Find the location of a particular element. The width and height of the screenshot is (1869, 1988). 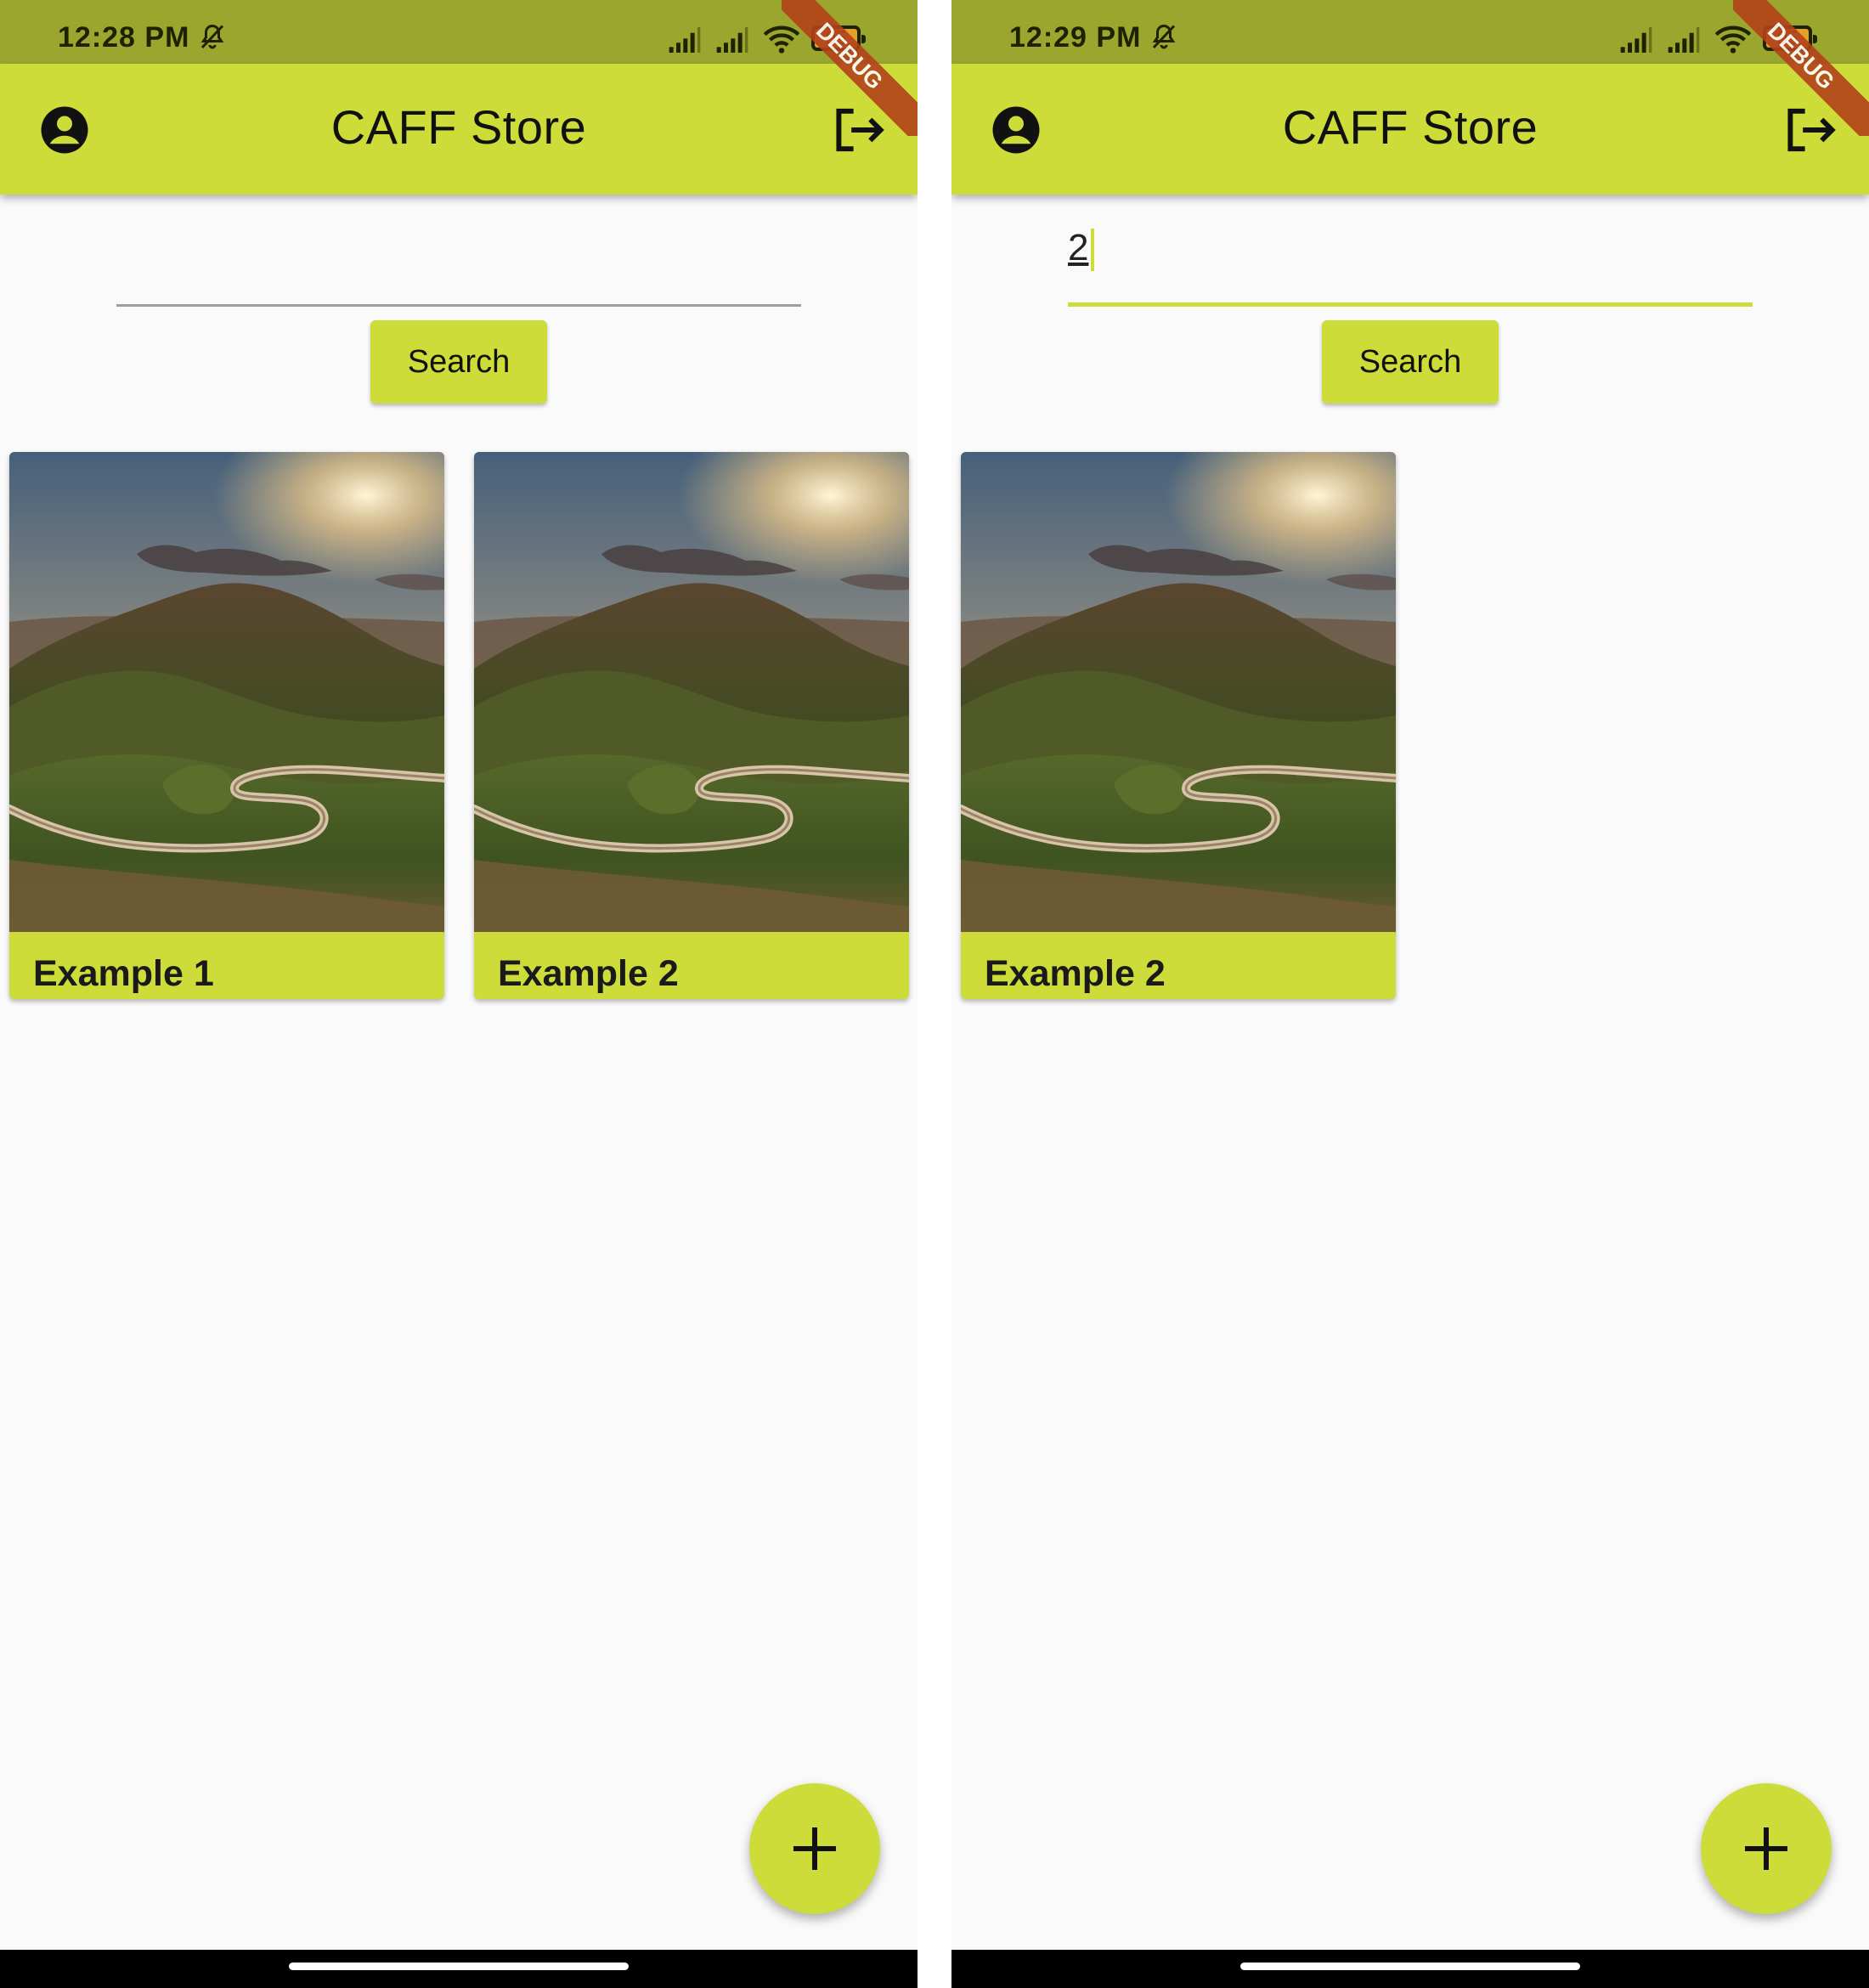

search-input is located at coordinates (458, 262).